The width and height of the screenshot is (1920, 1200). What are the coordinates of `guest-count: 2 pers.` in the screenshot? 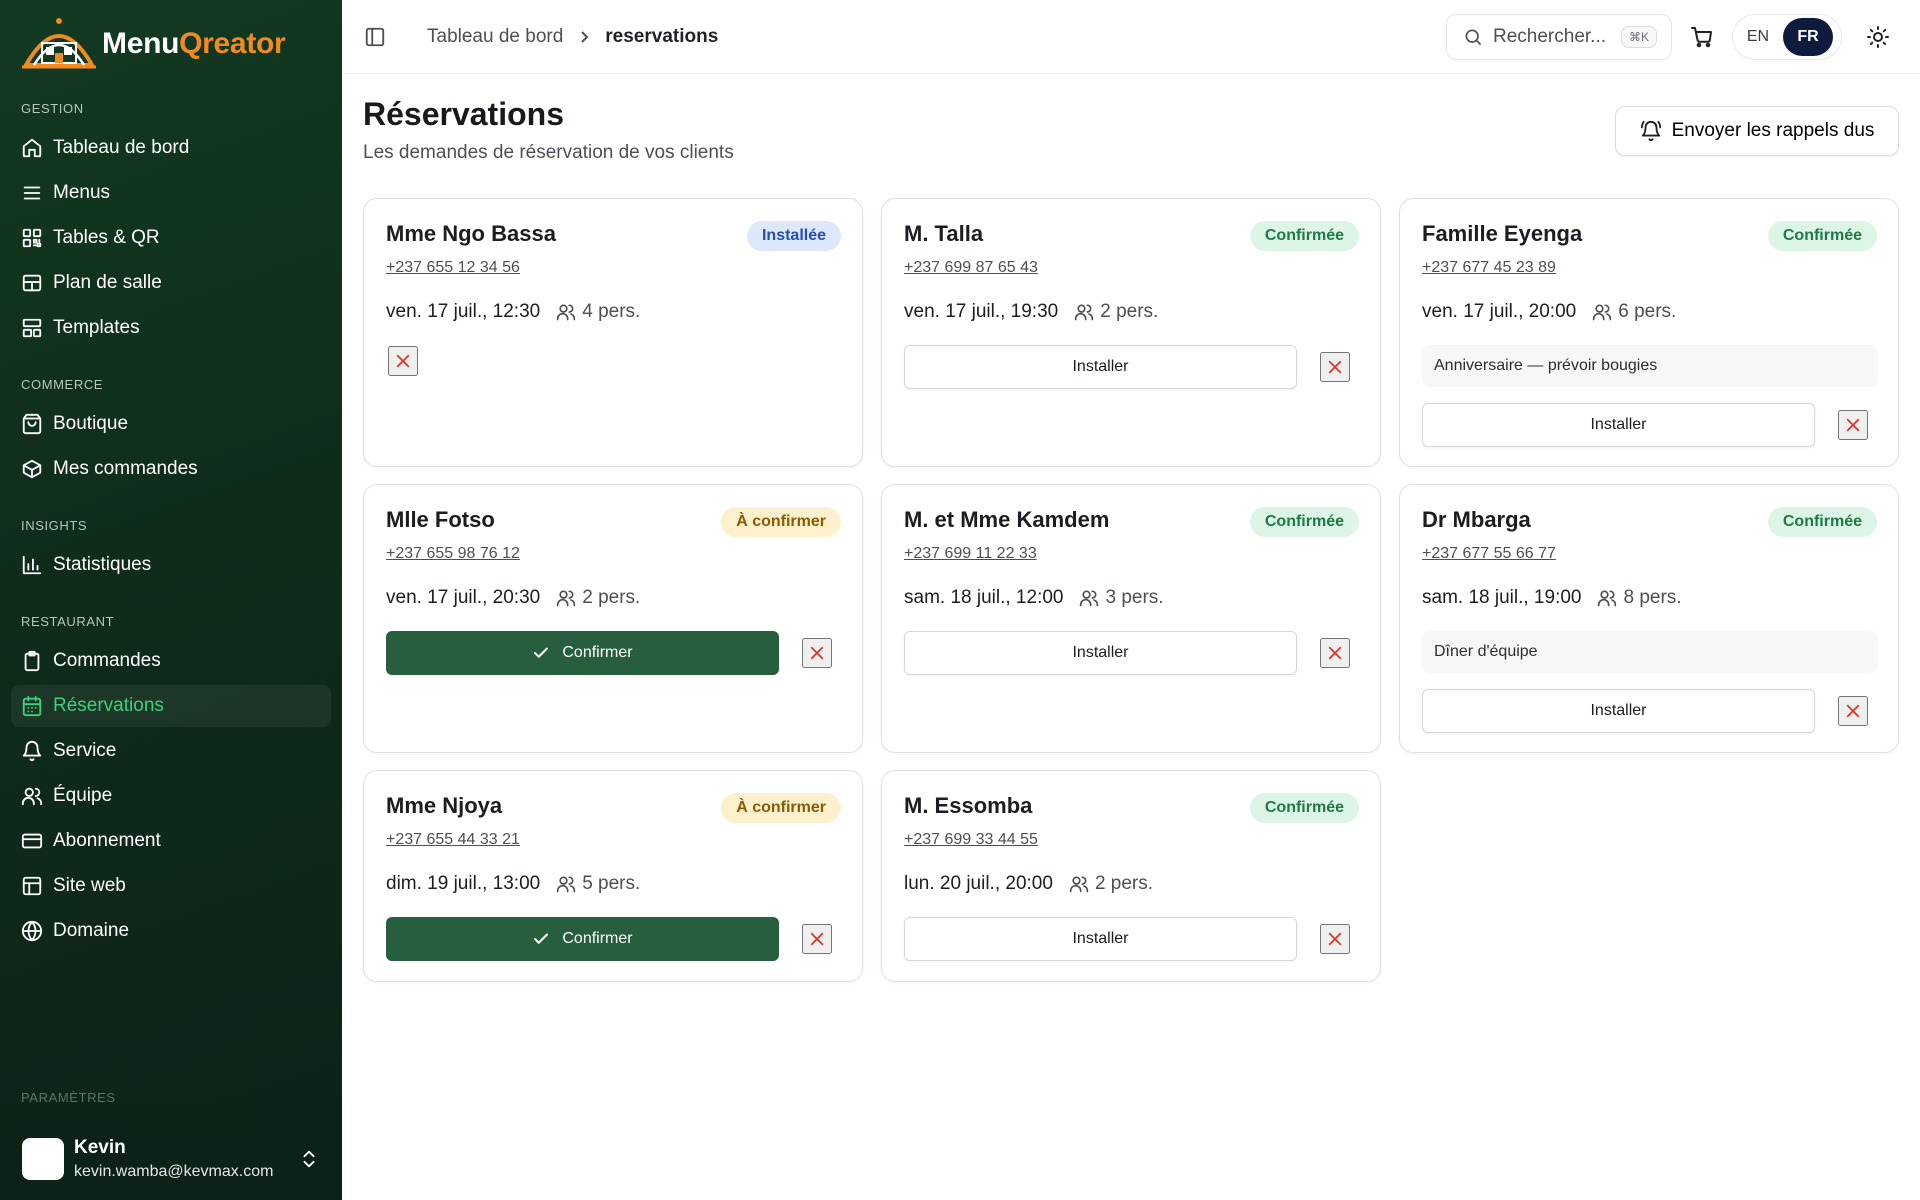 It's located at (1116, 312).